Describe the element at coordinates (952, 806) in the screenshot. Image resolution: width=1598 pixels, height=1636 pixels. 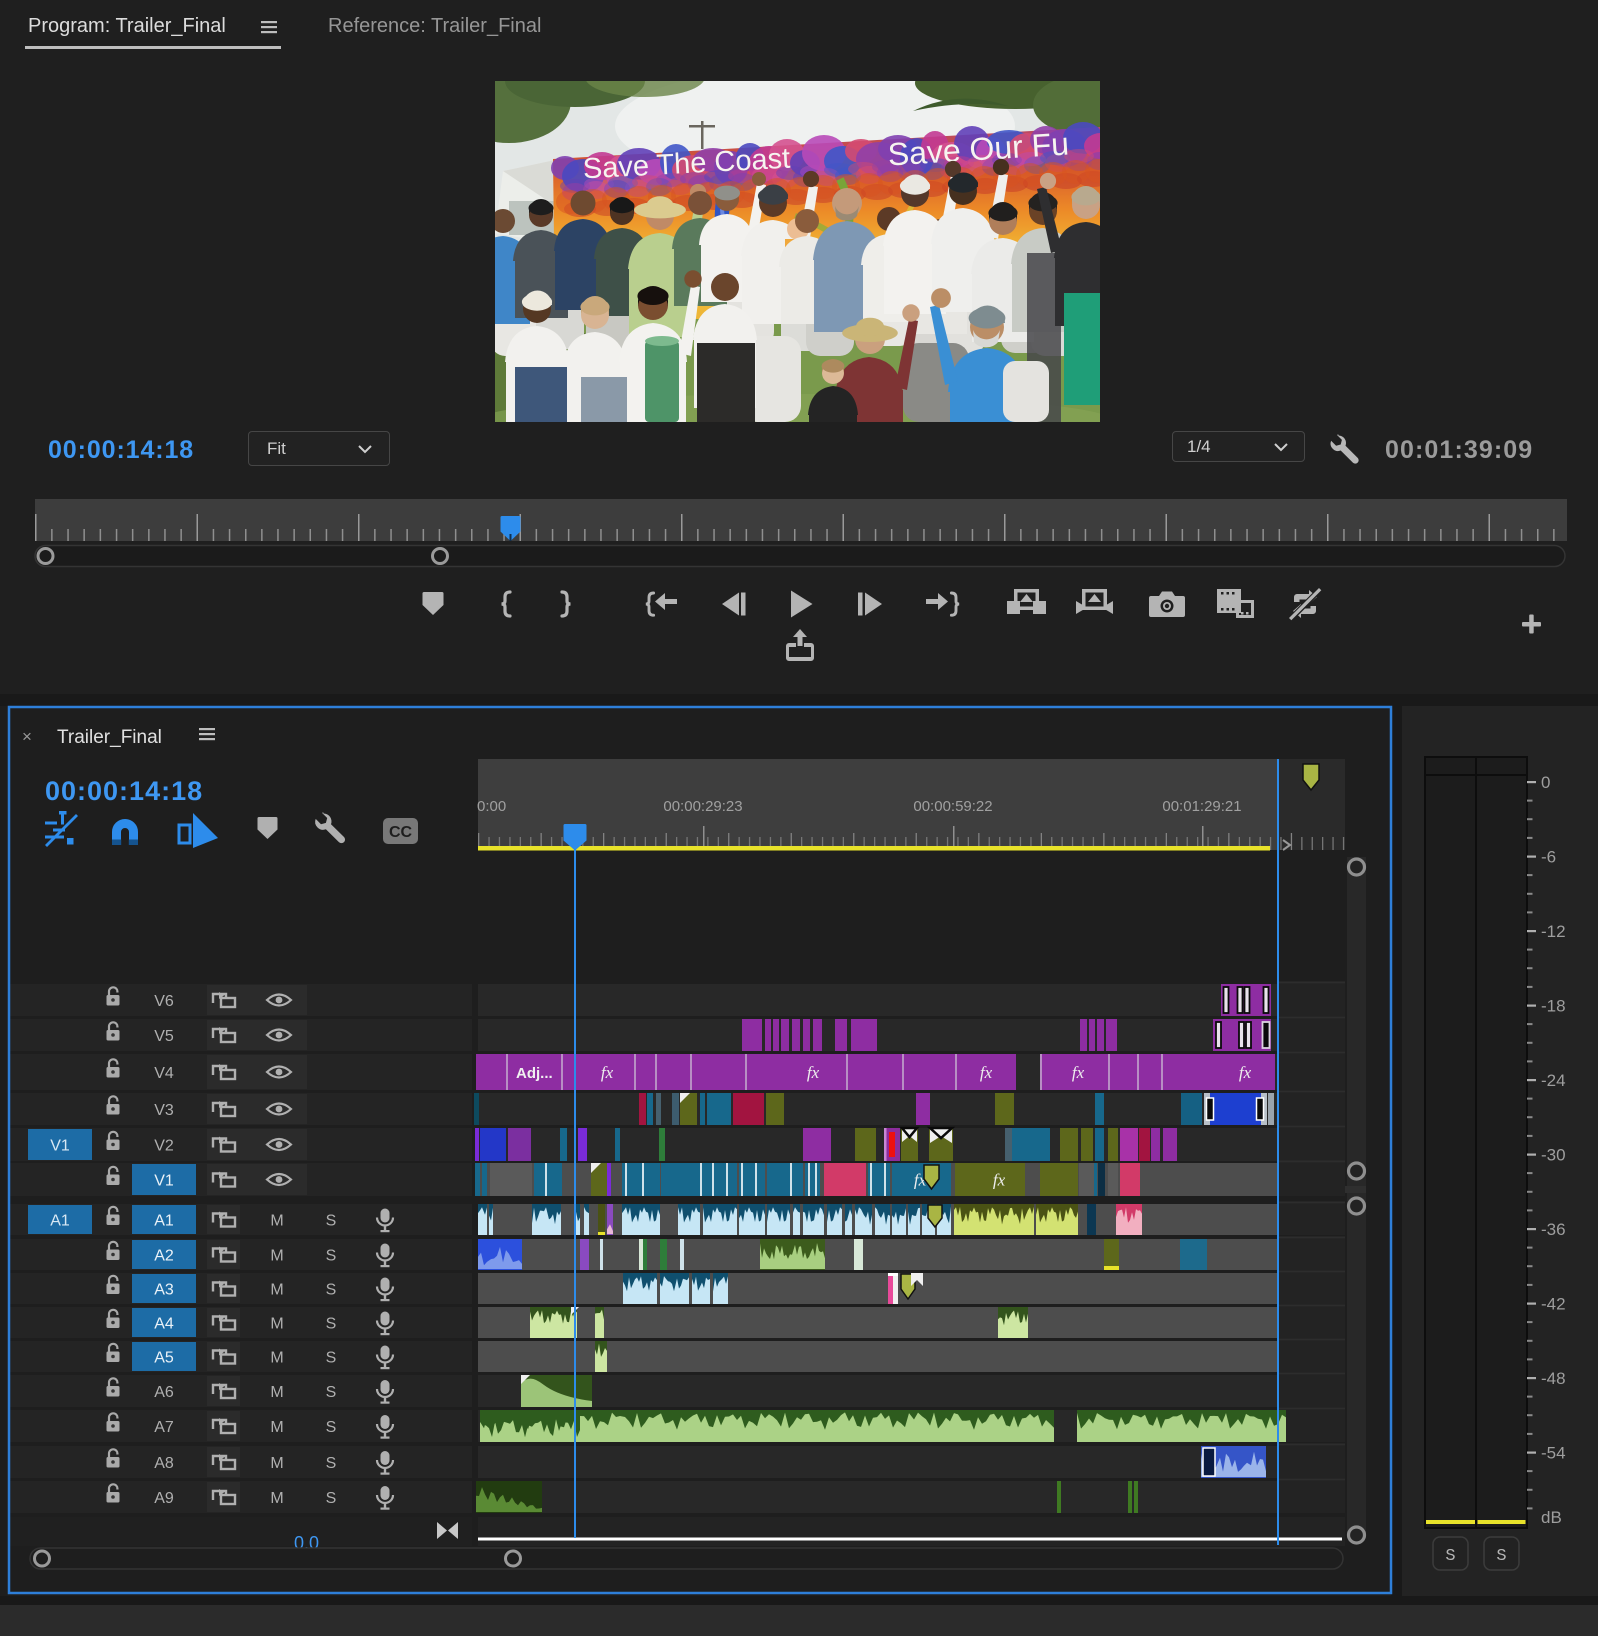
I see `svg-text: 00:00:59:22` at that location.